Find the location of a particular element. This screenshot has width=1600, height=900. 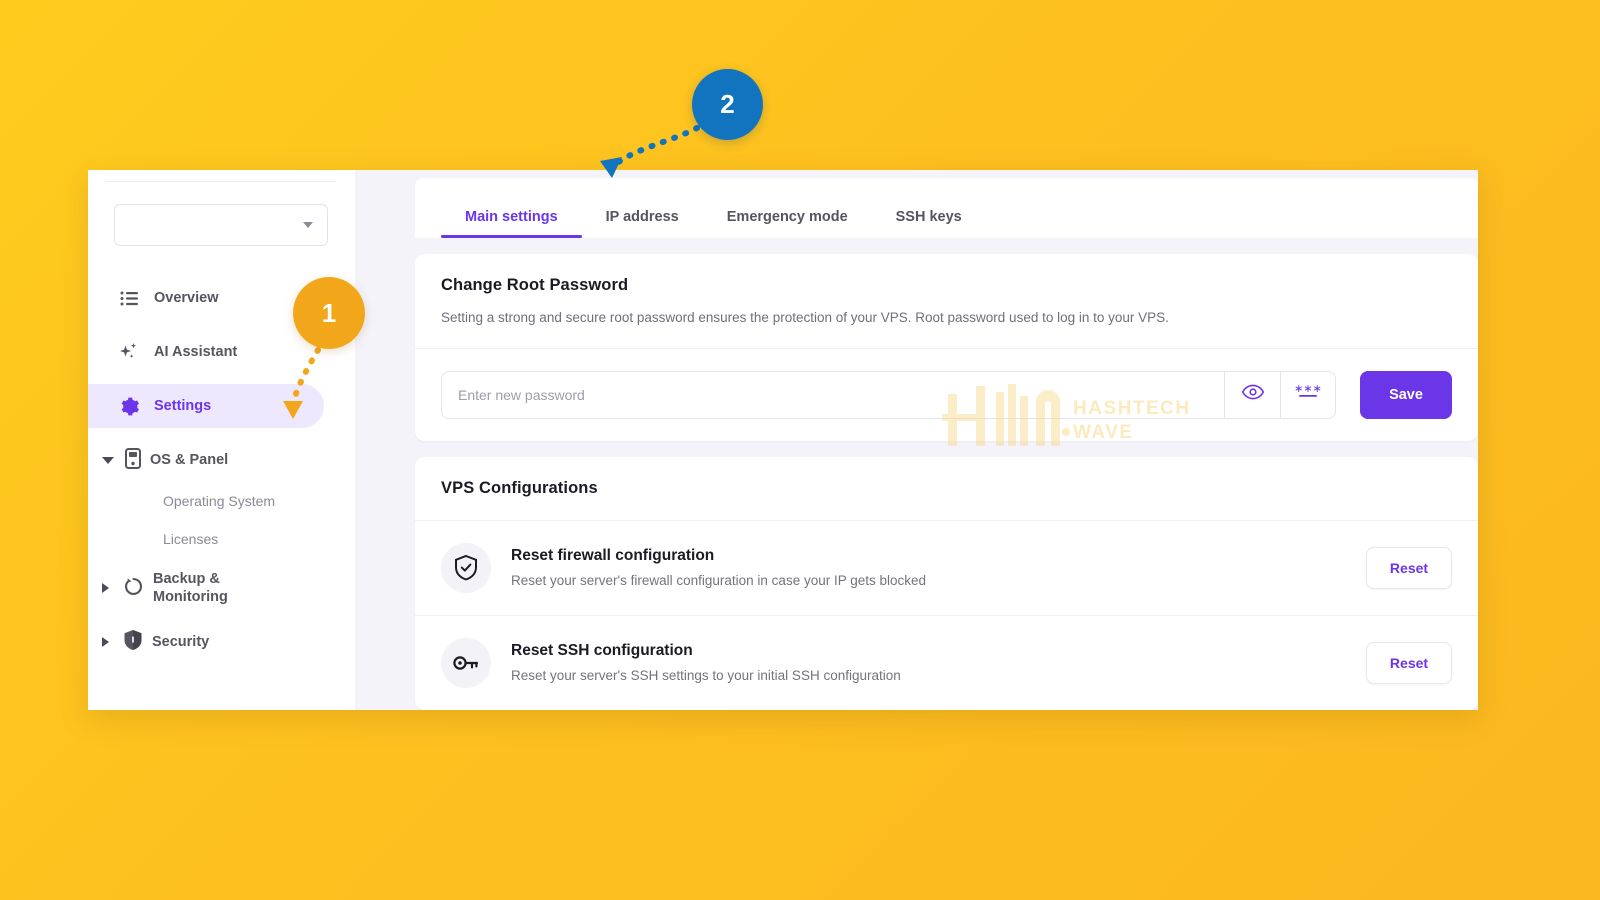

toggle-password-visibility-button is located at coordinates (1252, 394).